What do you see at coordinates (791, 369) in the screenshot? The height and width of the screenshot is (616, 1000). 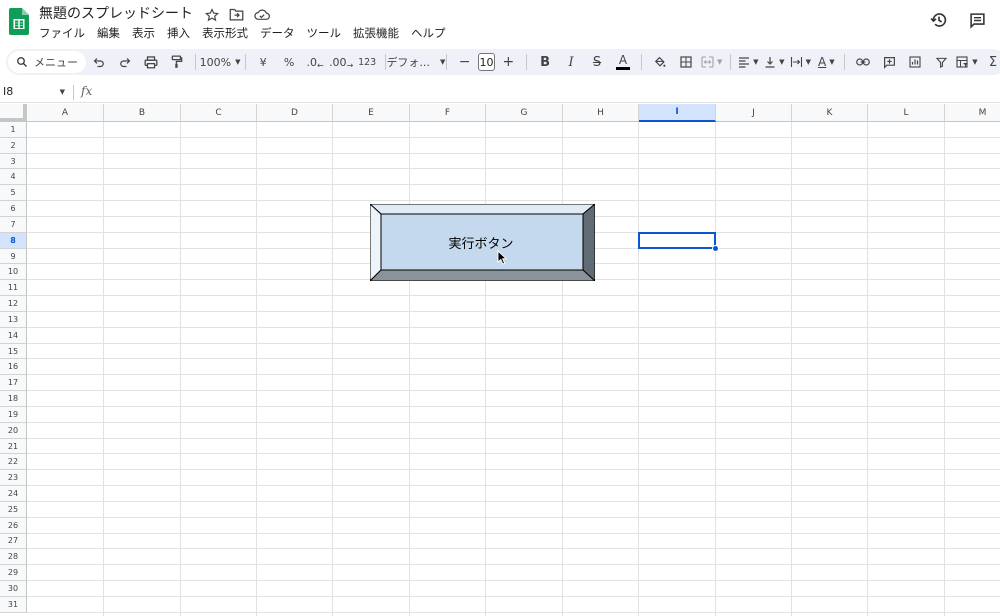 I see `column-gridline` at bounding box center [791, 369].